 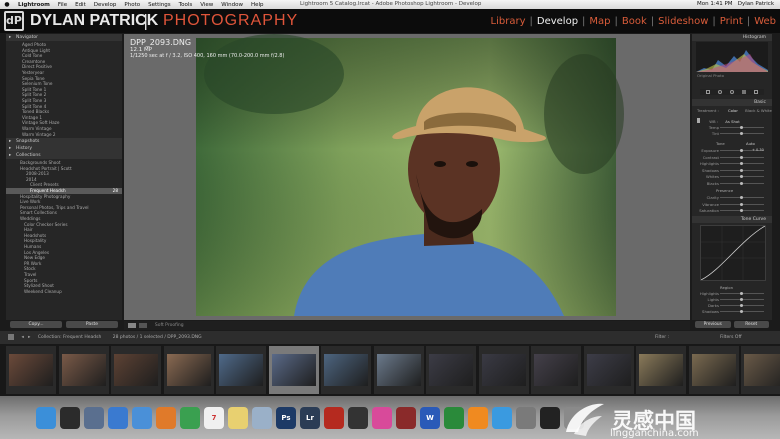 I want to click on camranger-icon, so click(x=358, y=418).